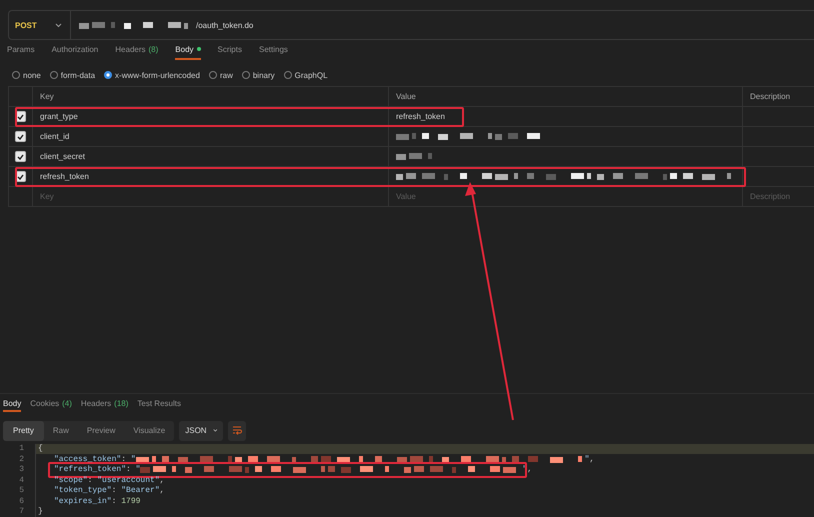 The image size is (814, 517). Describe the element at coordinates (12, 405) in the screenshot. I see `response-tab: Body` at that location.